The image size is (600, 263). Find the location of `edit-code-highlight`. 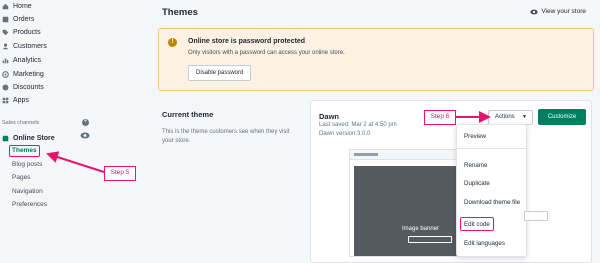

edit-code-highlight is located at coordinates (477, 224).